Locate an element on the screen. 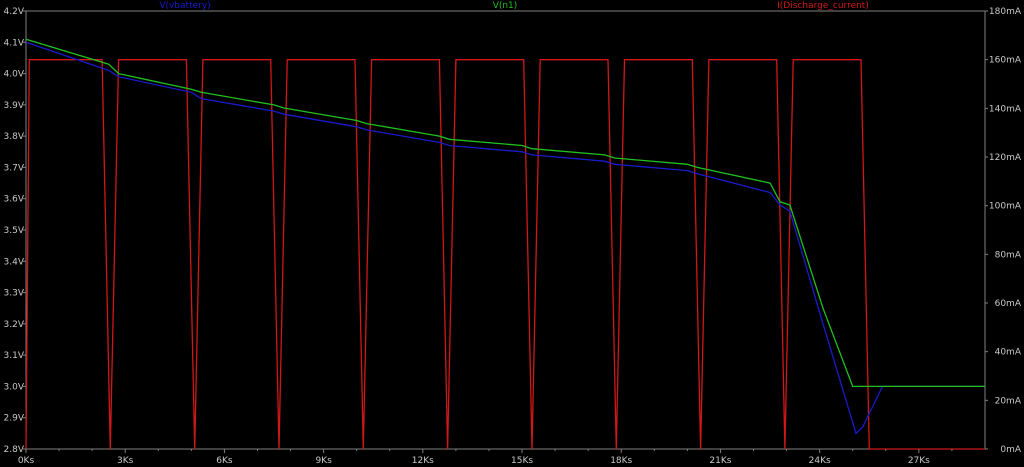  y-left-tick-label: 3.6V is located at coordinates (14, 200).